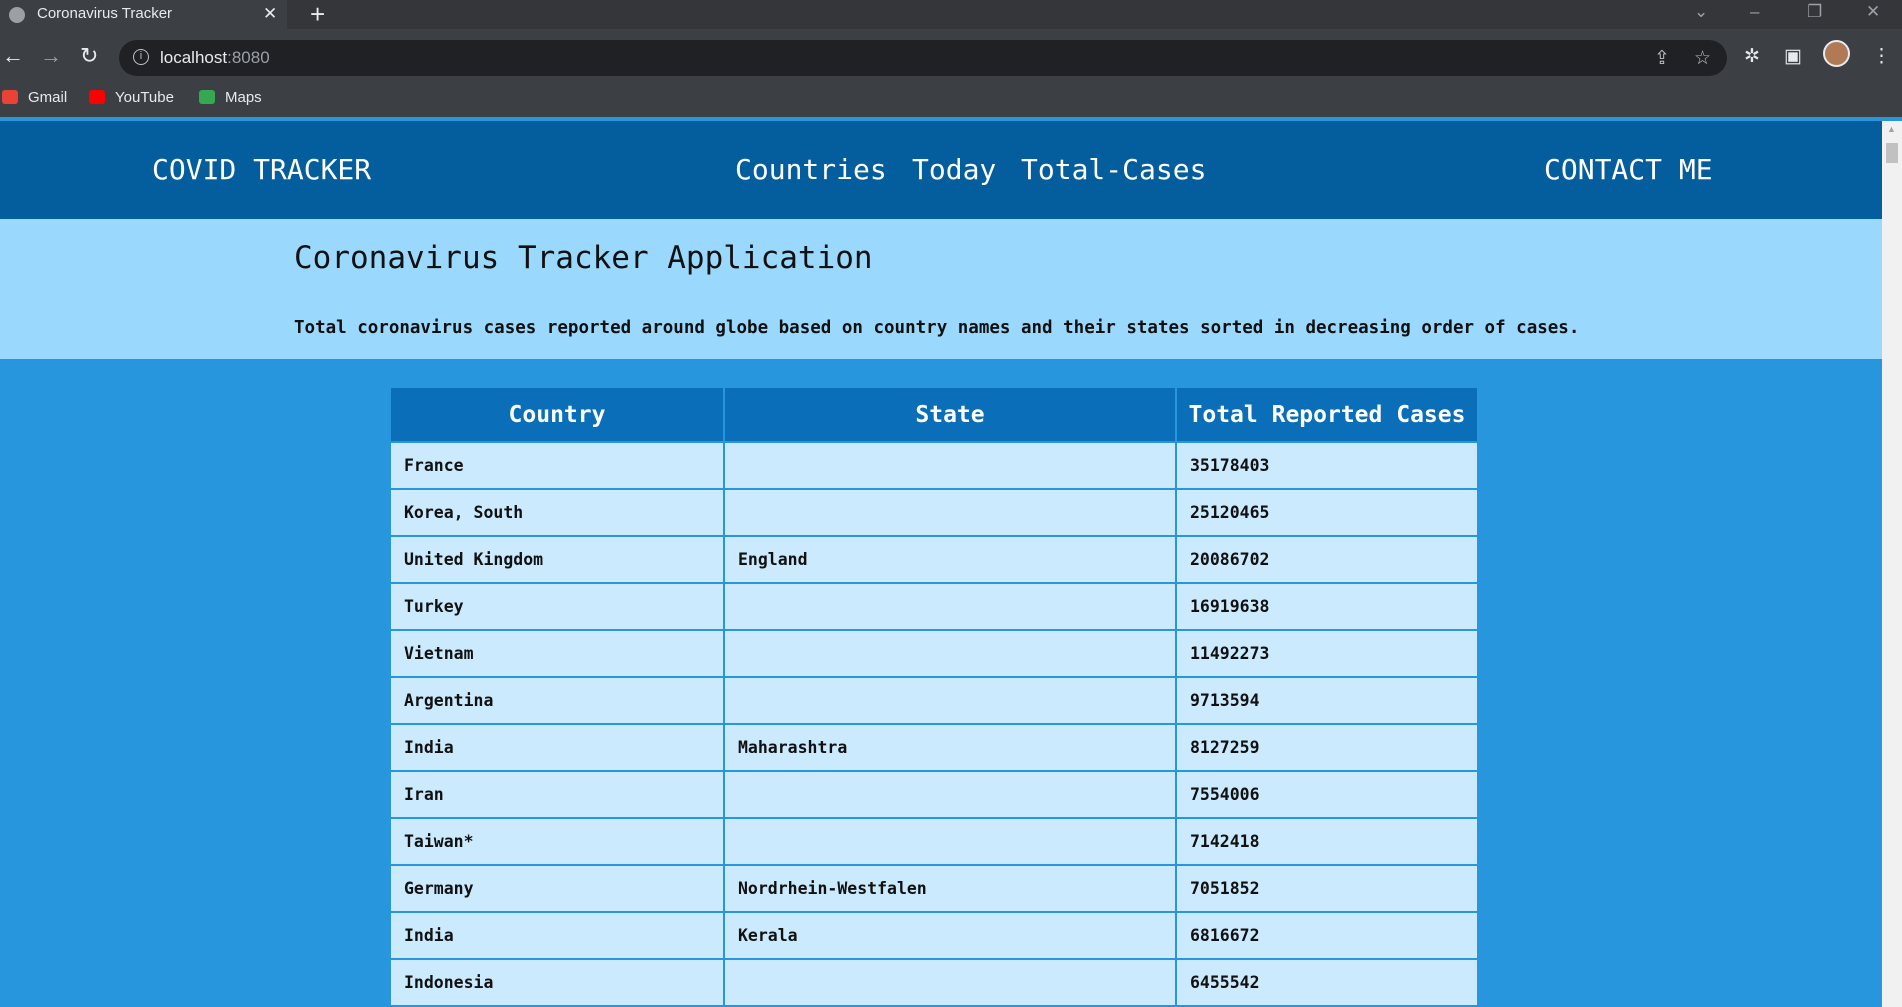  Describe the element at coordinates (1327, 747) in the screenshot. I see `total-cases-cell: 8127259` at that location.